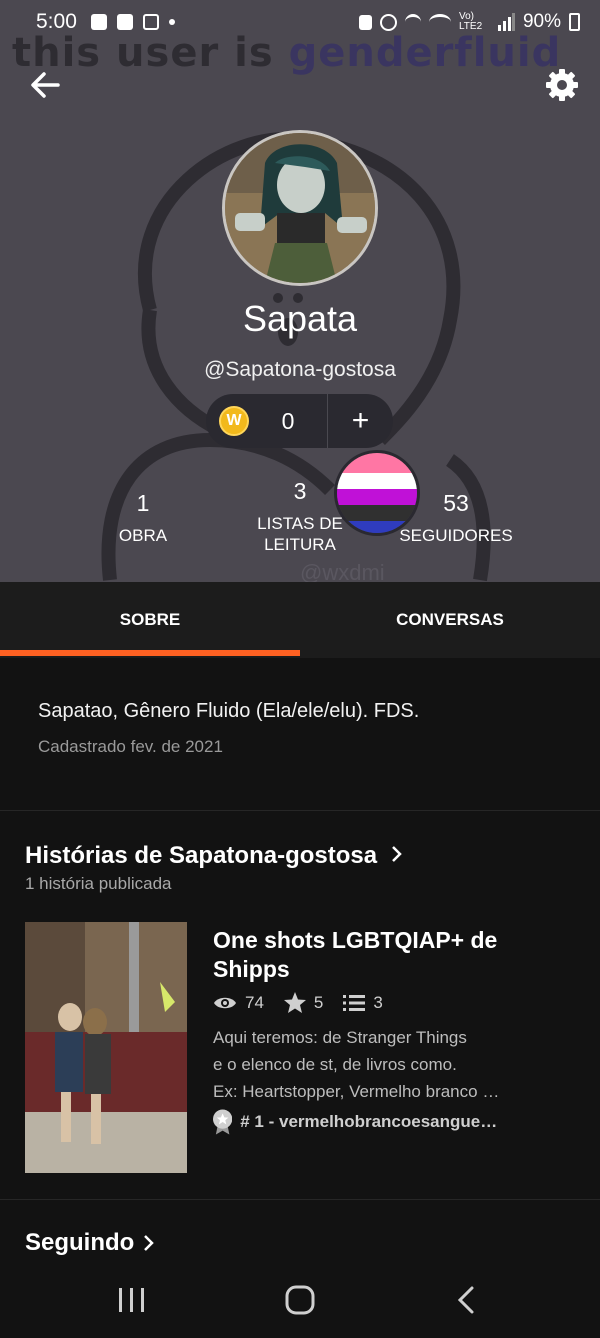  What do you see at coordinates (456, 518) in the screenshot?
I see `stat-followers: 53 SEGUIDORES` at bounding box center [456, 518].